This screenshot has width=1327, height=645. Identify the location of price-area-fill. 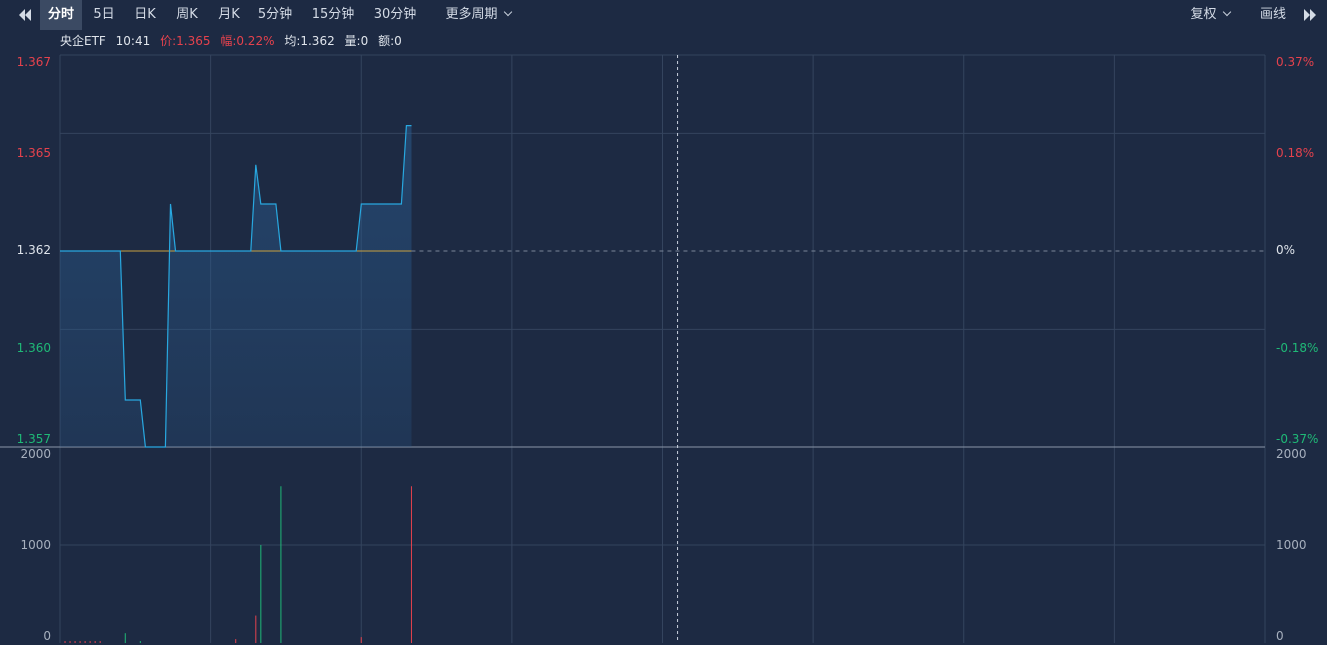
(236, 286).